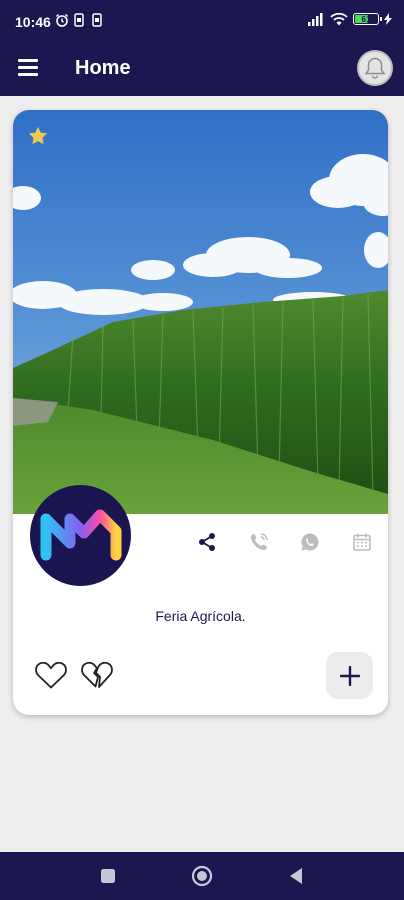  I want to click on calendar-icon, so click(362, 542).